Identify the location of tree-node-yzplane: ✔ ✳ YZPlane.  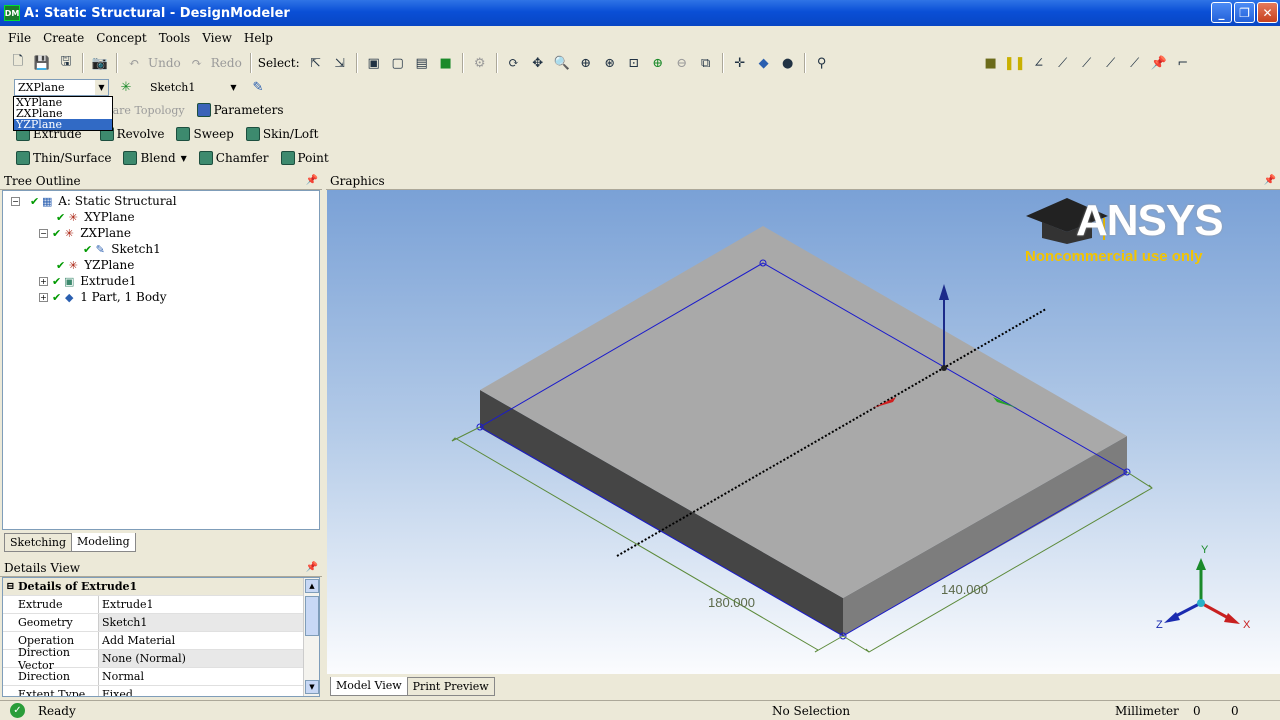
(95, 265).